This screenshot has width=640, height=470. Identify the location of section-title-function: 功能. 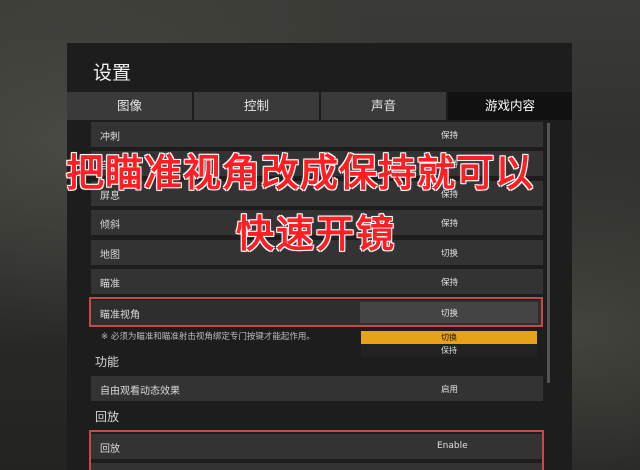
(107, 362).